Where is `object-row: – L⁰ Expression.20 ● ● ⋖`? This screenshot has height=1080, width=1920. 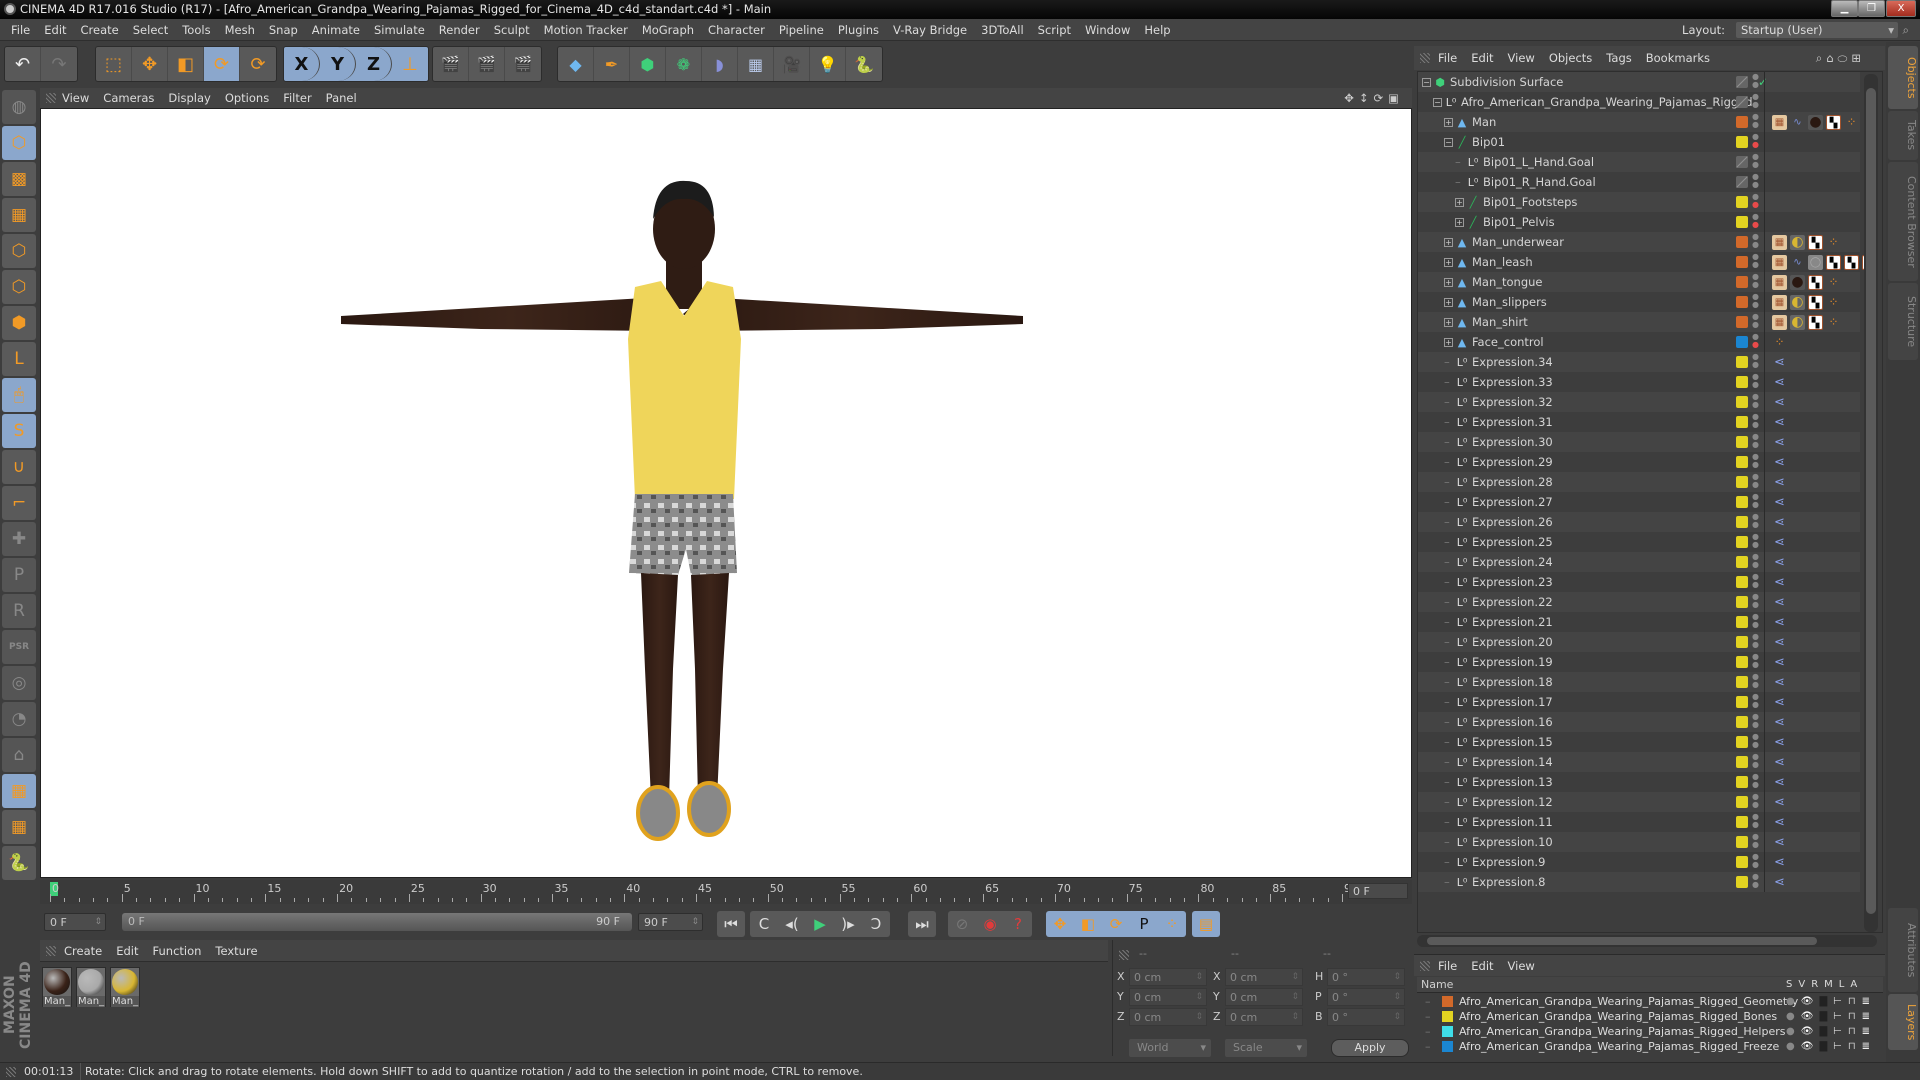 object-row: – L⁰ Expression.20 ● ● ⋖ is located at coordinates (1639, 642).